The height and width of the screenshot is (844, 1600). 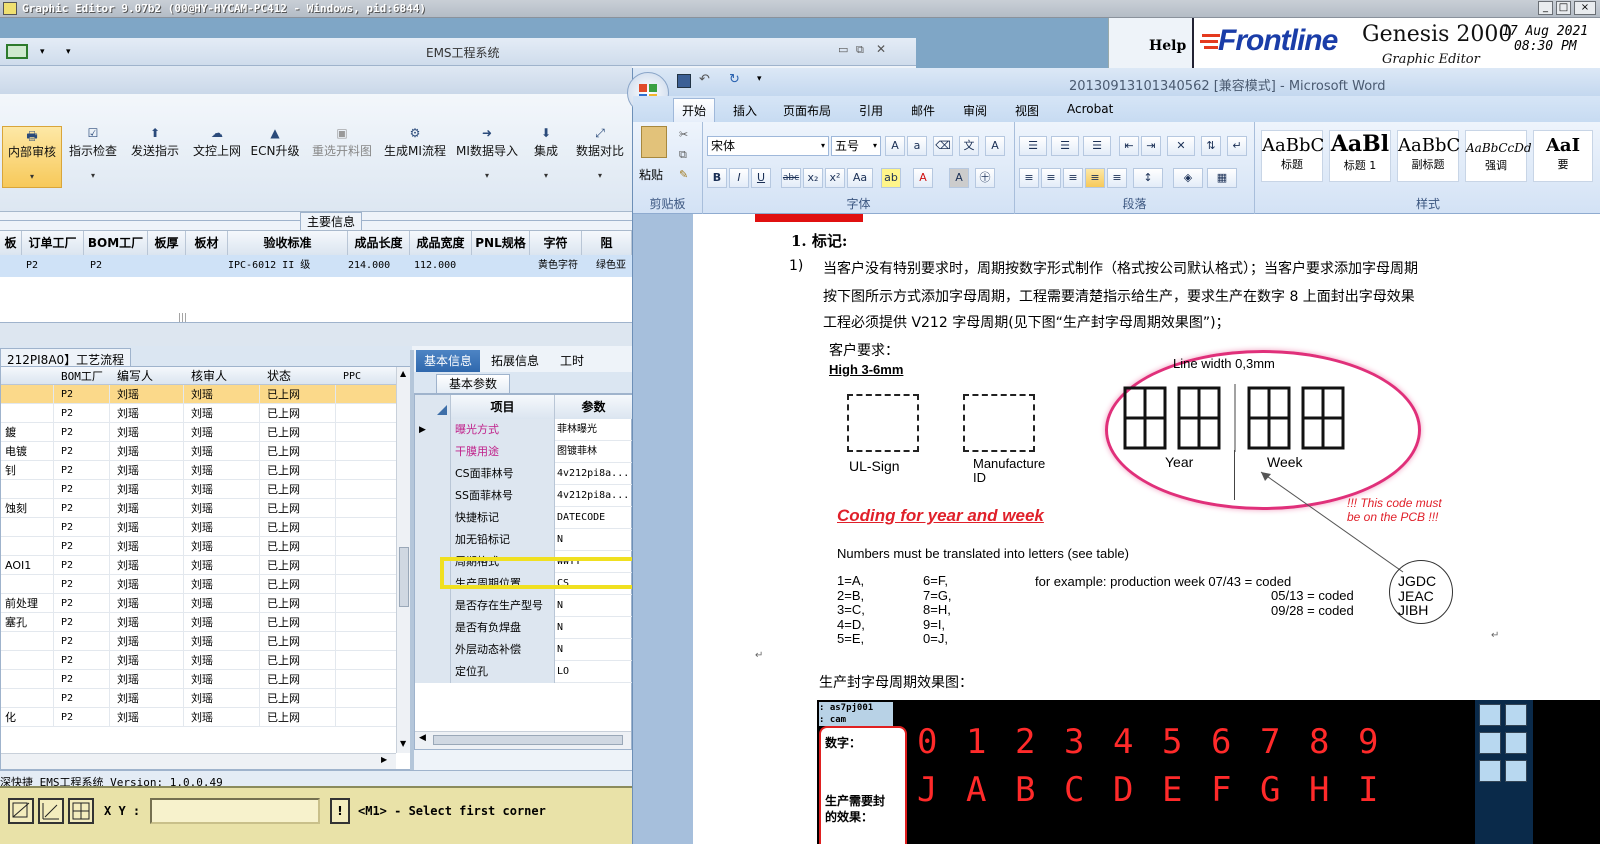 I want to click on tab-page-layout: 页面布局, so click(x=807, y=110).